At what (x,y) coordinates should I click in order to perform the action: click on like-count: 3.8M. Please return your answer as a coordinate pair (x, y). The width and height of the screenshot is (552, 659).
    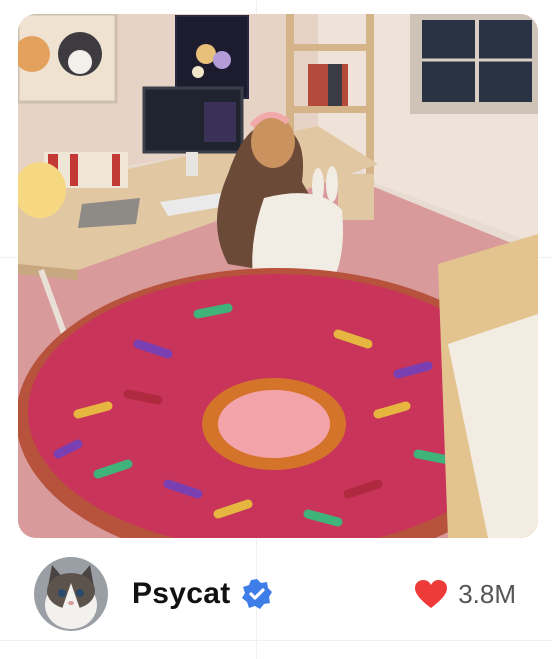
    Looking at the image, I should click on (487, 593).